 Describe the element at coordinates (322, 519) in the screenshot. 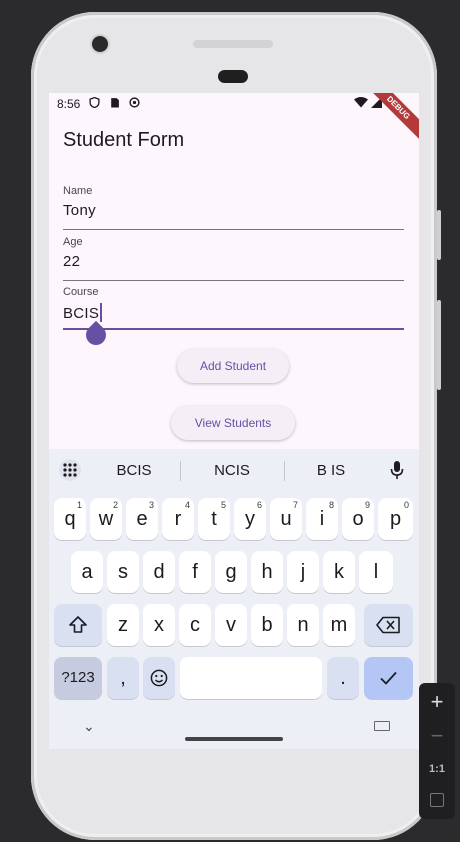

I see `key-i: i8` at that location.